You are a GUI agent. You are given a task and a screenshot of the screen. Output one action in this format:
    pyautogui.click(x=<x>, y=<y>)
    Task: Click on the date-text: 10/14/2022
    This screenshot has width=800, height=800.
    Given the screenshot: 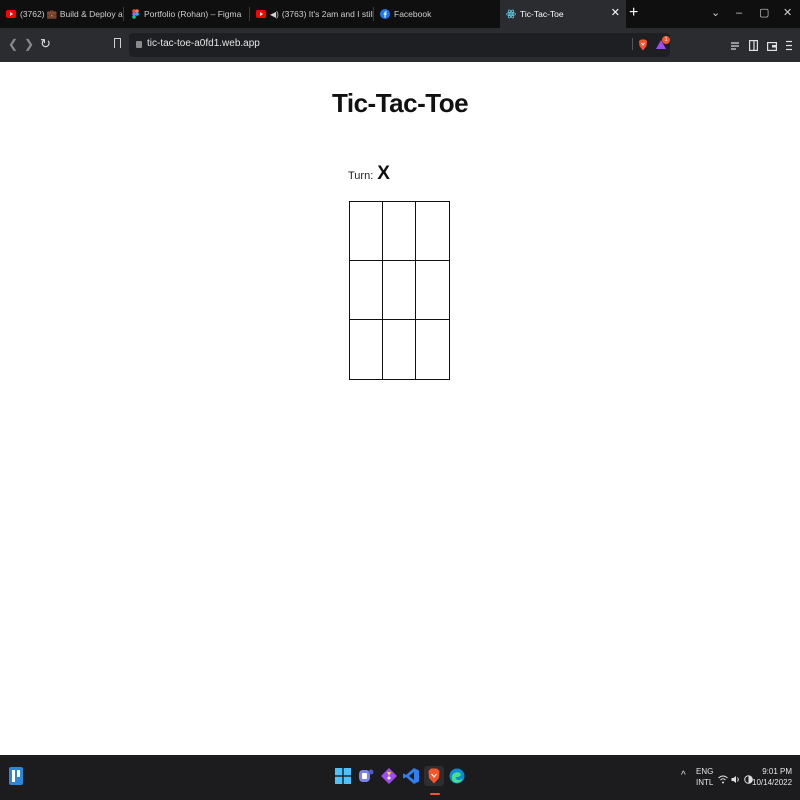 What is the action you would take?
    pyautogui.click(x=772, y=782)
    